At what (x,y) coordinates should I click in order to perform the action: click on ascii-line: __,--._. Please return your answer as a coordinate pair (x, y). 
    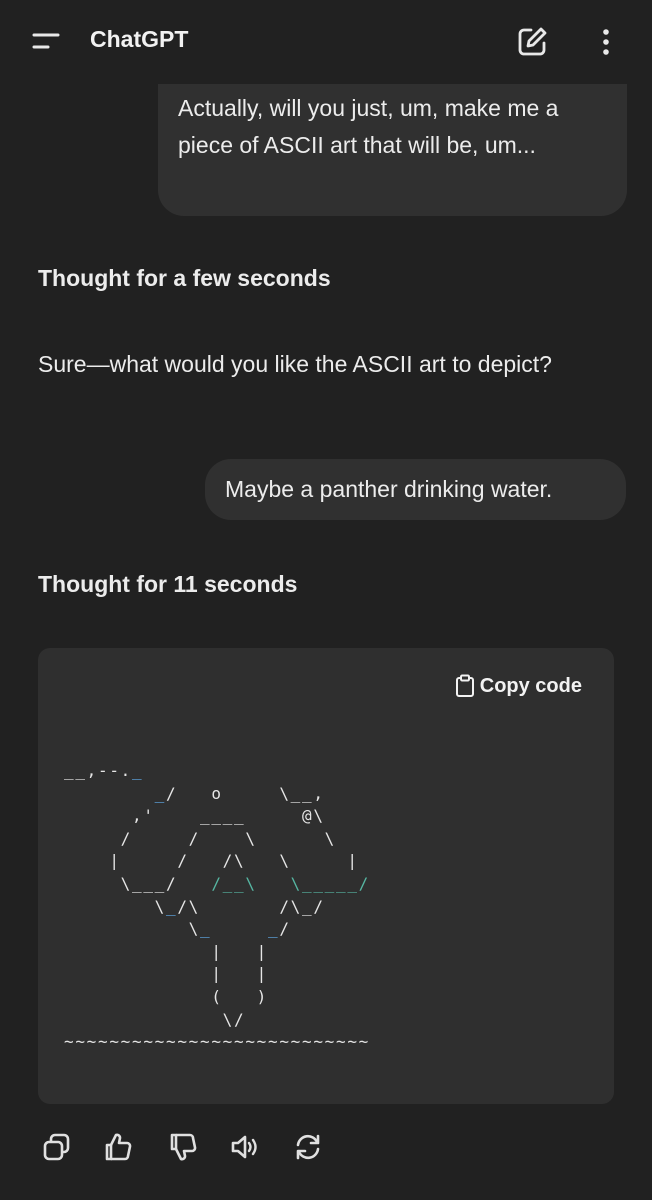
    Looking at the image, I should click on (104, 770).